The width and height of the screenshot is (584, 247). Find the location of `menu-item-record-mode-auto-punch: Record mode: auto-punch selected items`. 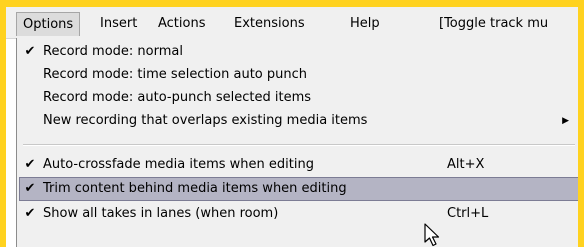

menu-item-record-mode-auto-punch: Record mode: auto-punch selected items is located at coordinates (298, 98).